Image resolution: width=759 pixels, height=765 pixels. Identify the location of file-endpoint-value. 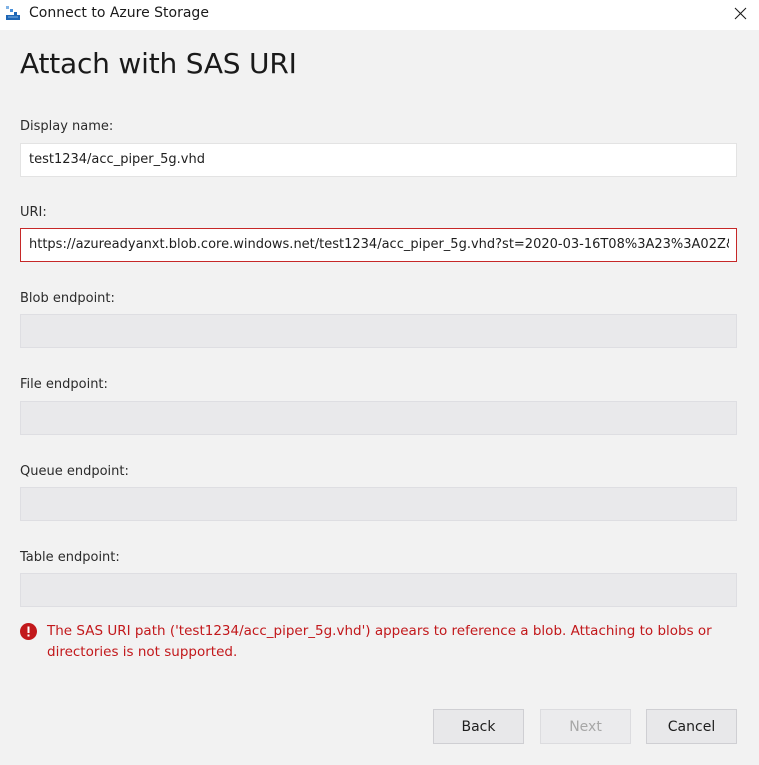
(379, 418).